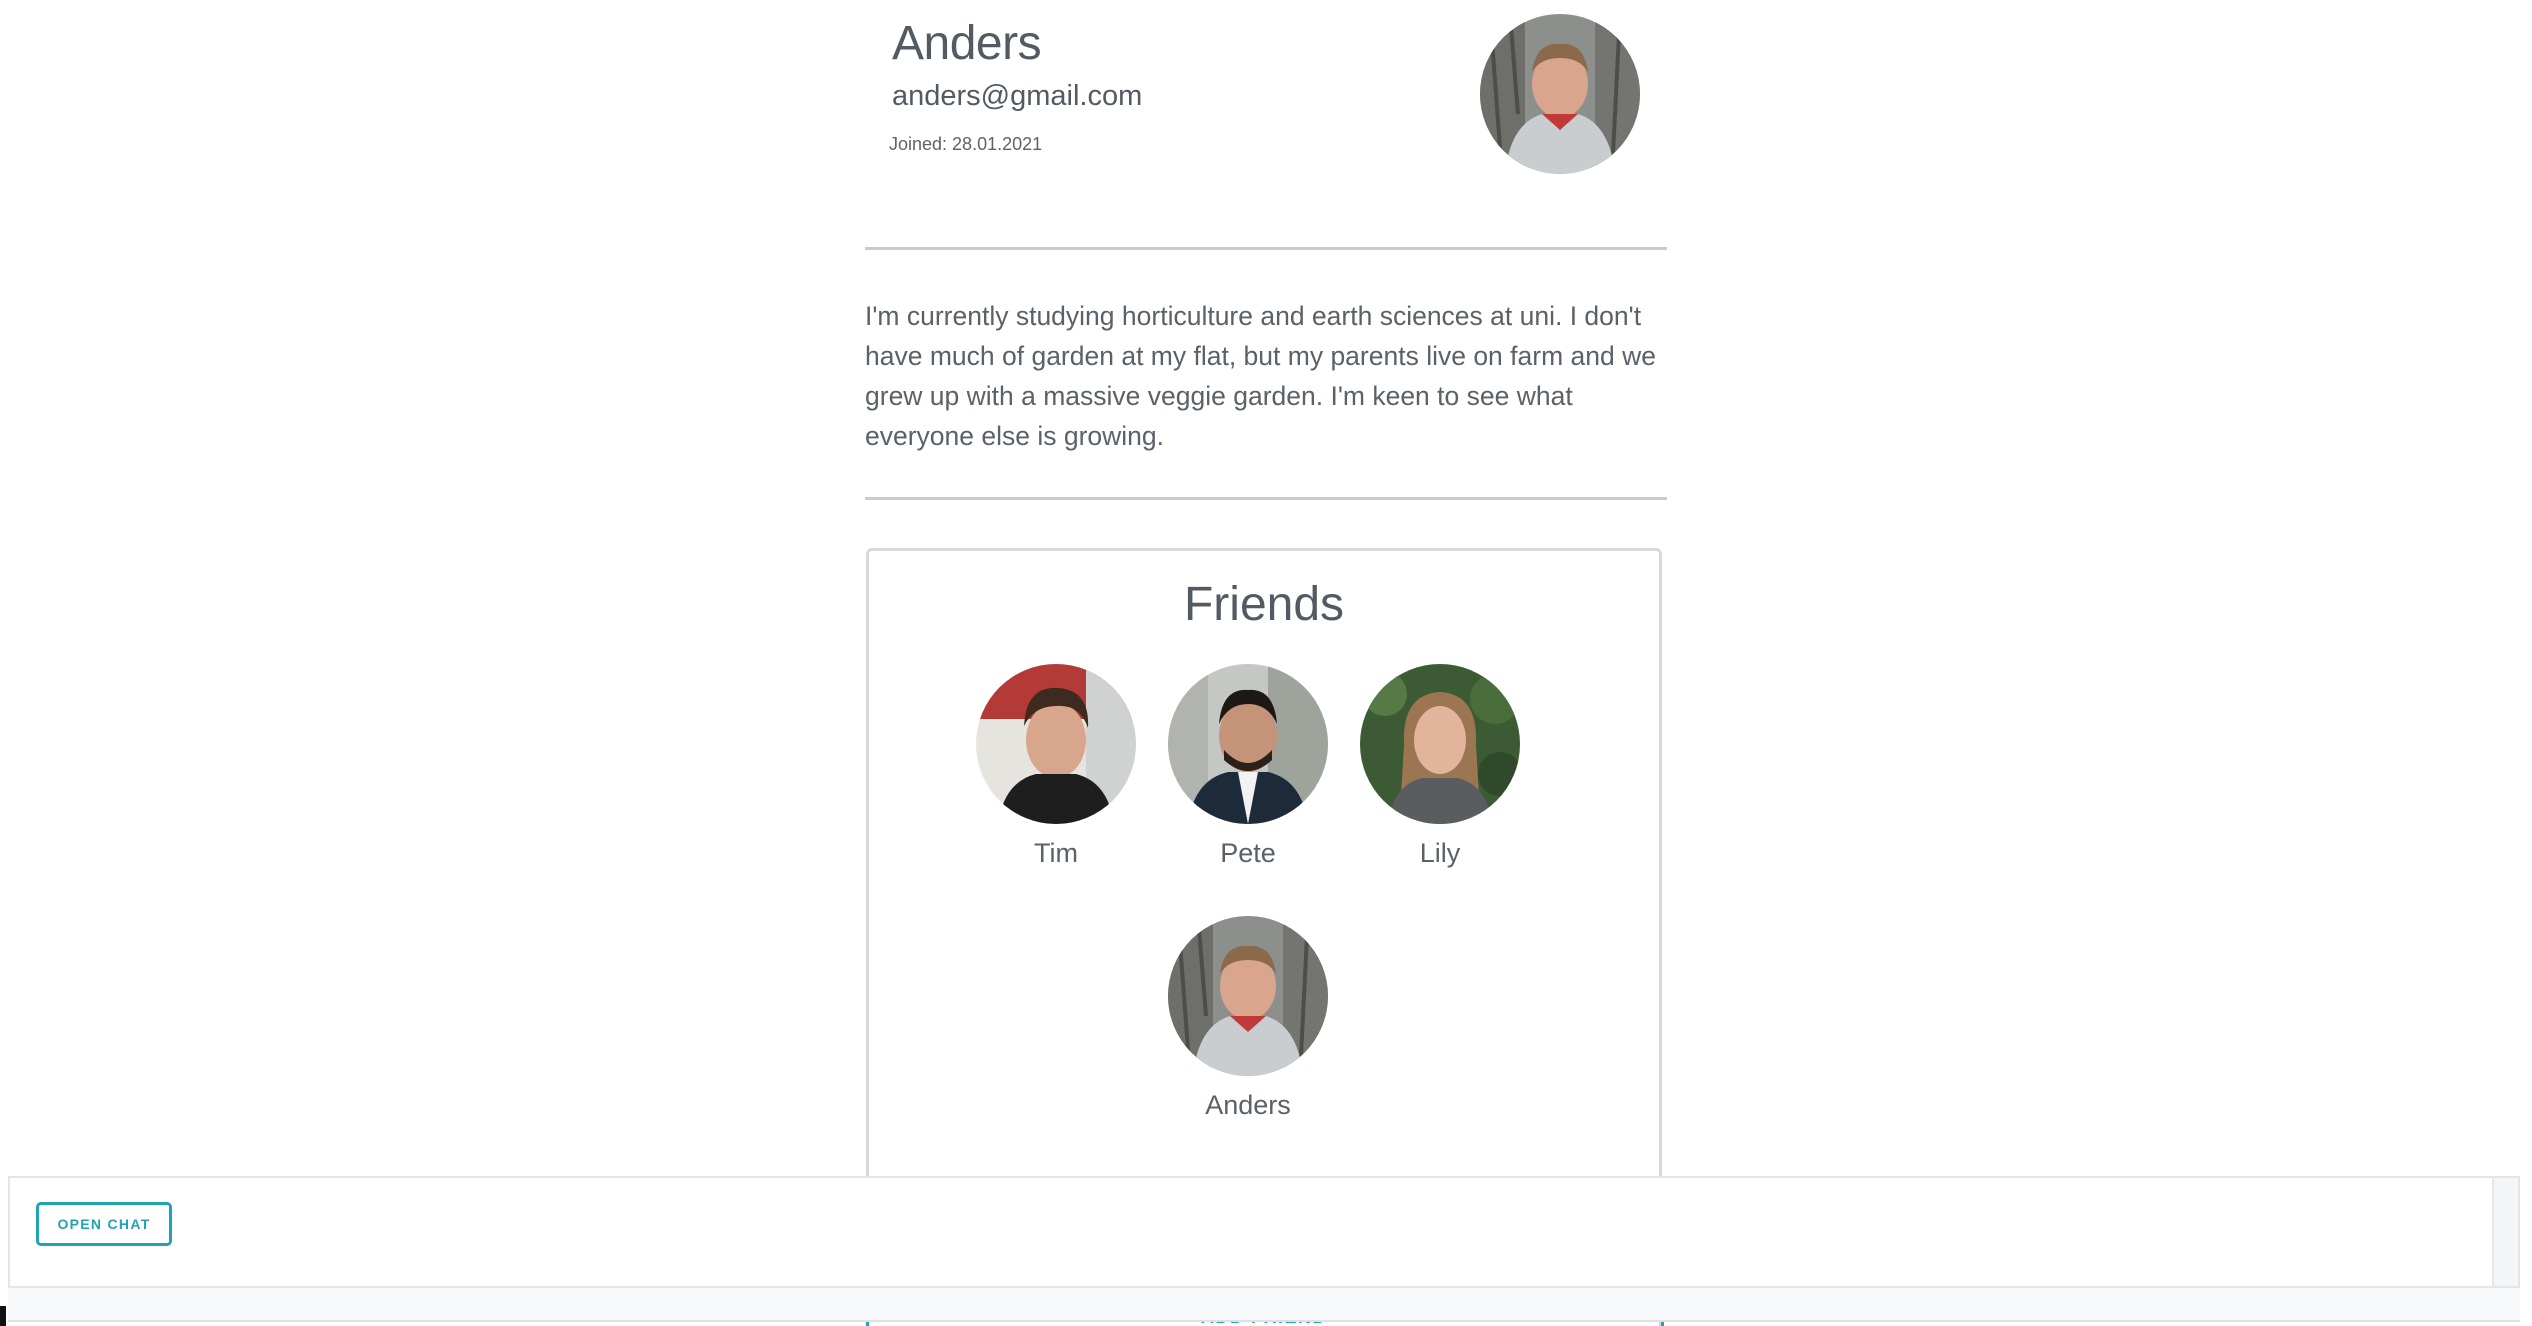  Describe the element at coordinates (966, 144) in the screenshot. I see `profile-joined-date: Joined: 28.01.2021` at that location.